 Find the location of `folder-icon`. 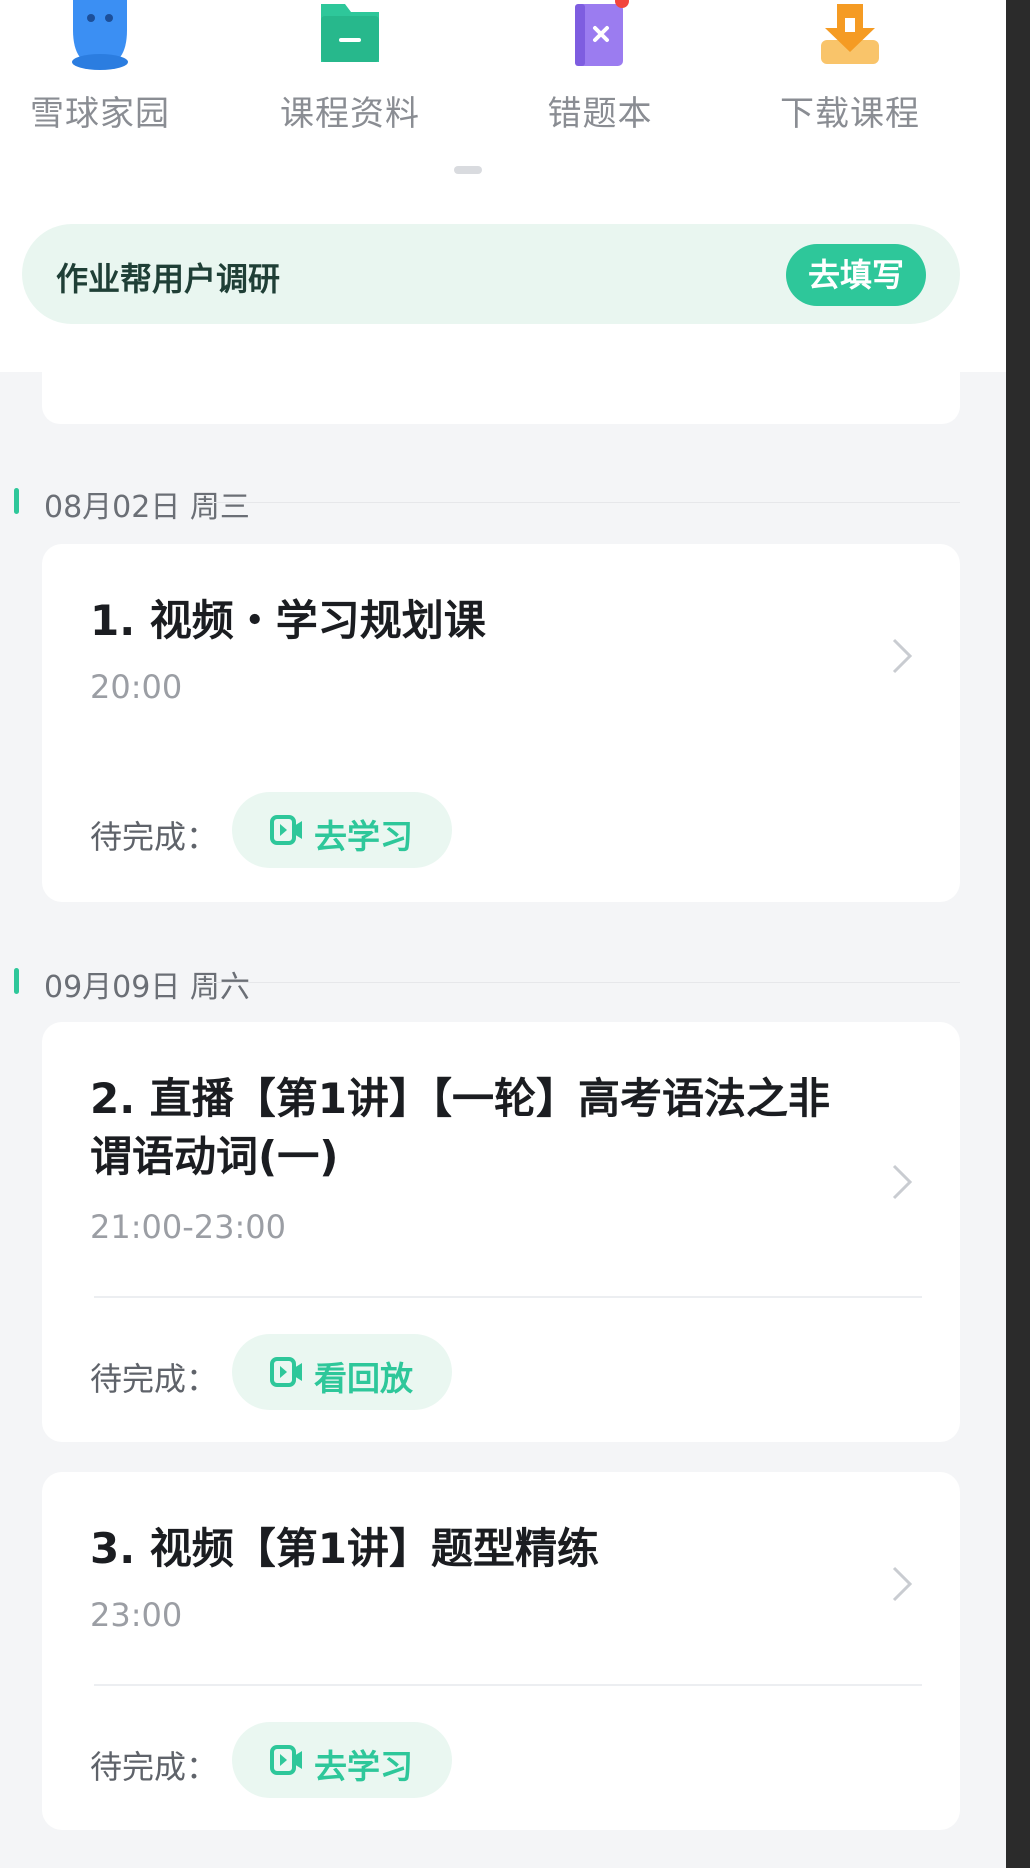

folder-icon is located at coordinates (350, 35).